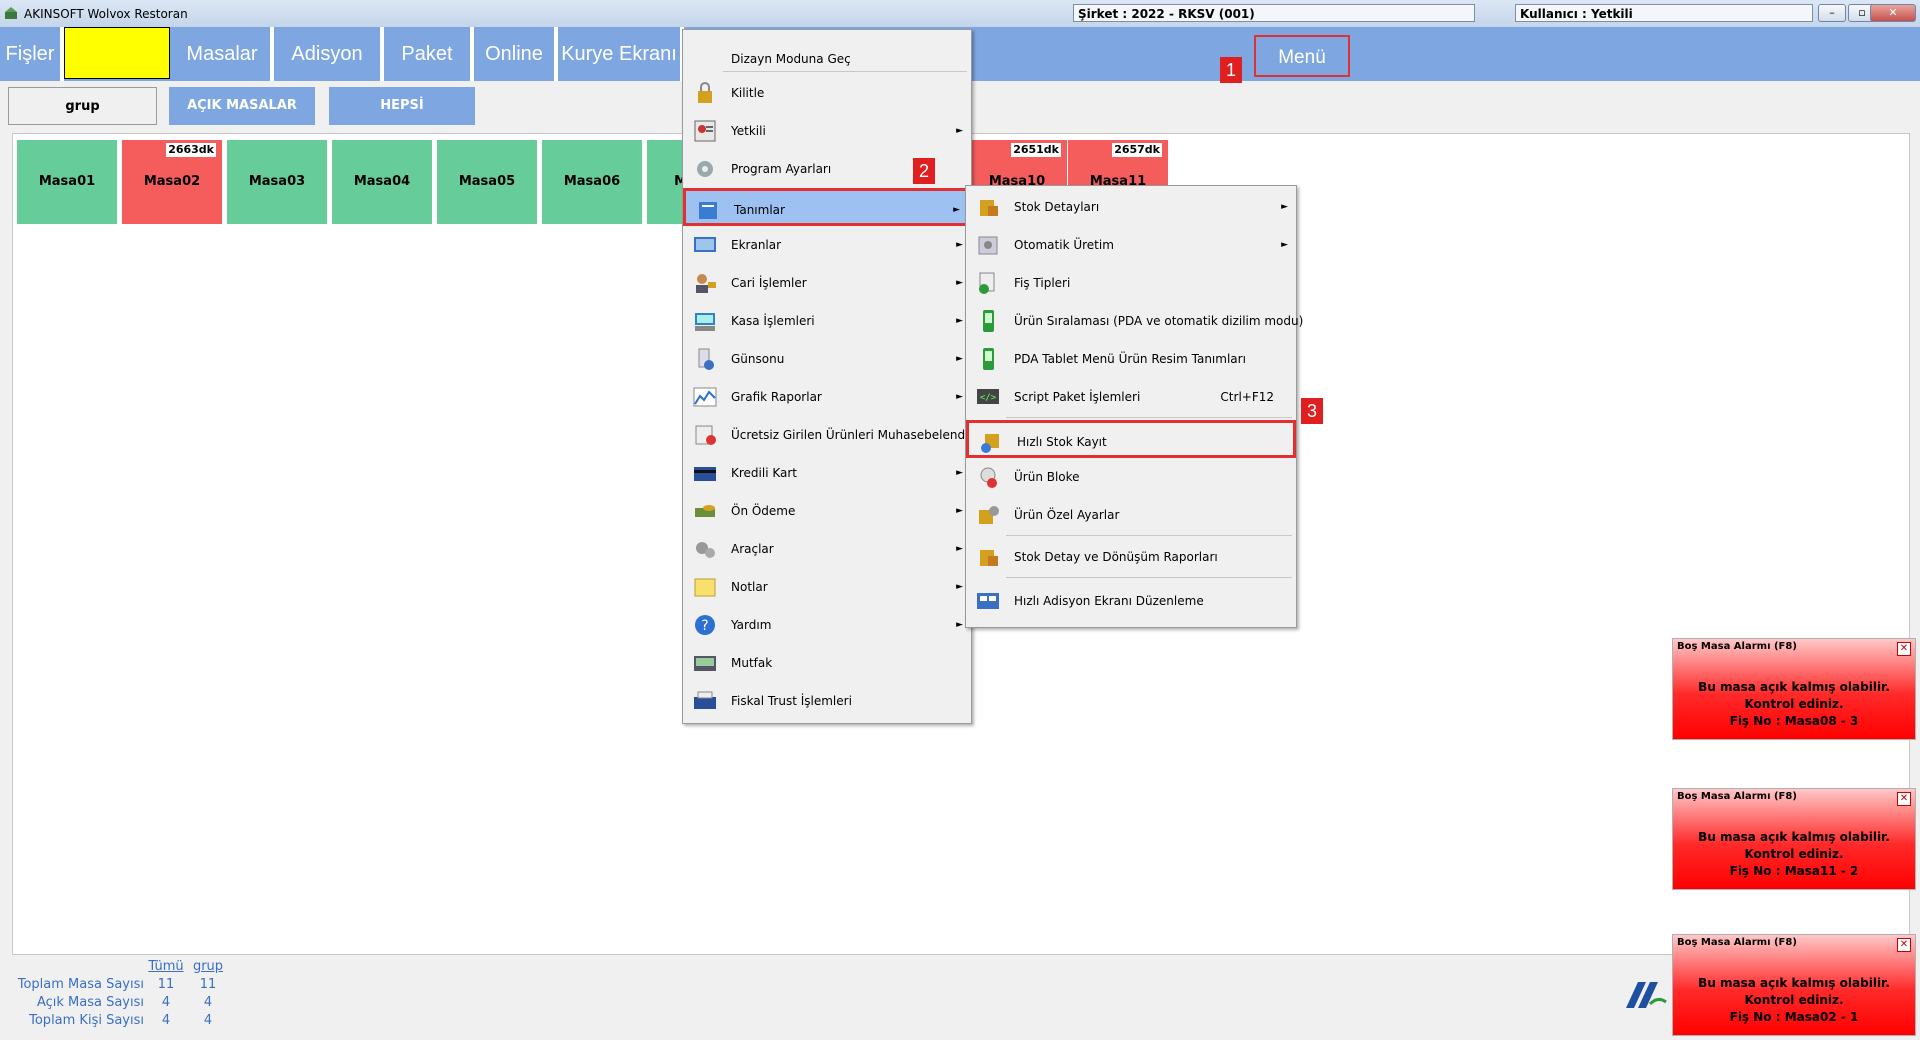  I want to click on menu-item-ekranlar: Ekranlar ►, so click(827, 245).